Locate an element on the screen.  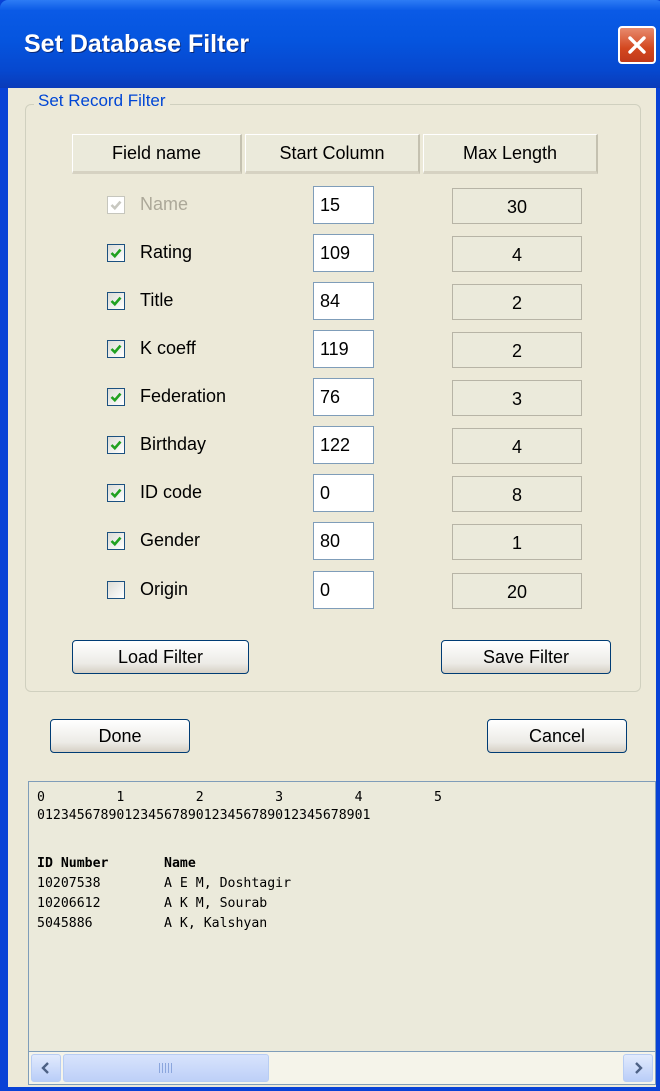
start-column-input: 80 is located at coordinates (343, 541).